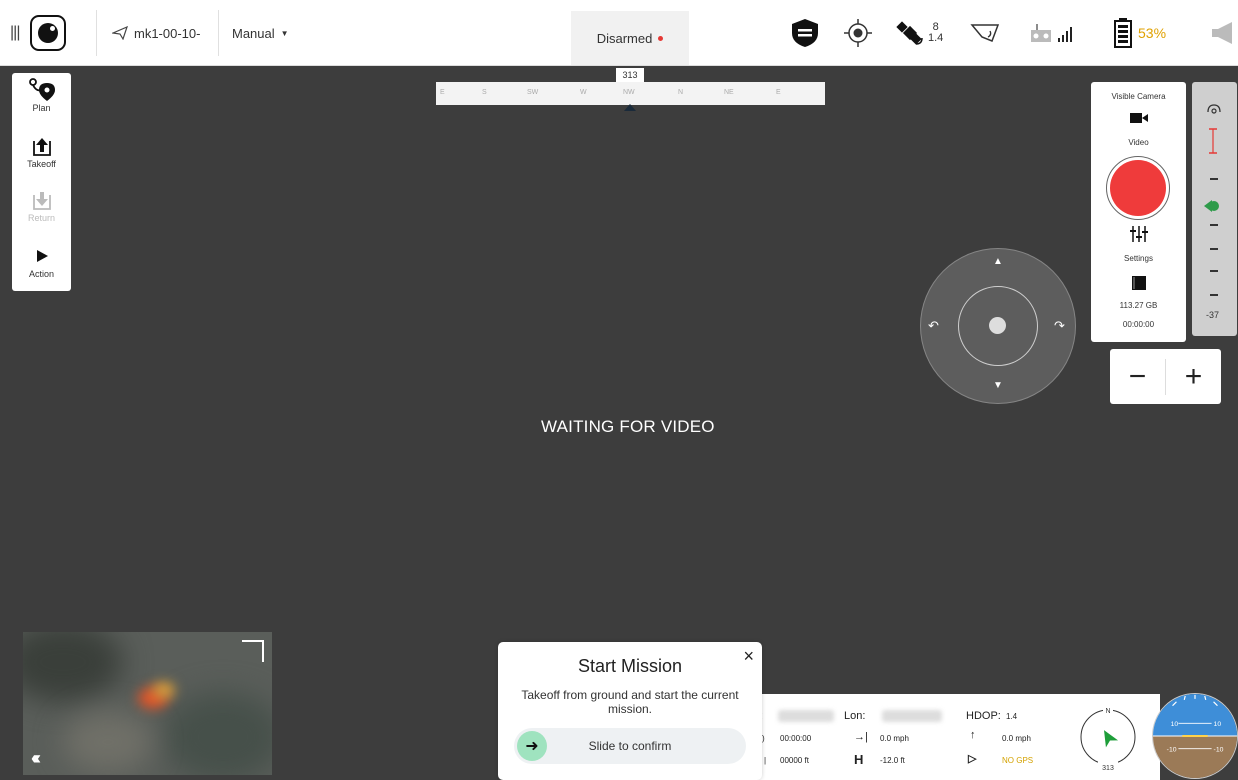 This screenshot has width=1238, height=780. What do you see at coordinates (624, 38) in the screenshot?
I see `arm-status-label: Disarmed` at bounding box center [624, 38].